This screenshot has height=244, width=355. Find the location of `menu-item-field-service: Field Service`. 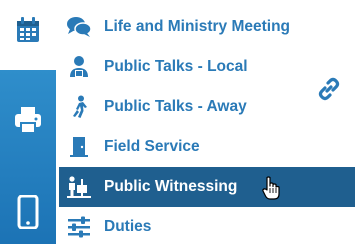

menu-item-field-service: Field Service is located at coordinates (205, 147).